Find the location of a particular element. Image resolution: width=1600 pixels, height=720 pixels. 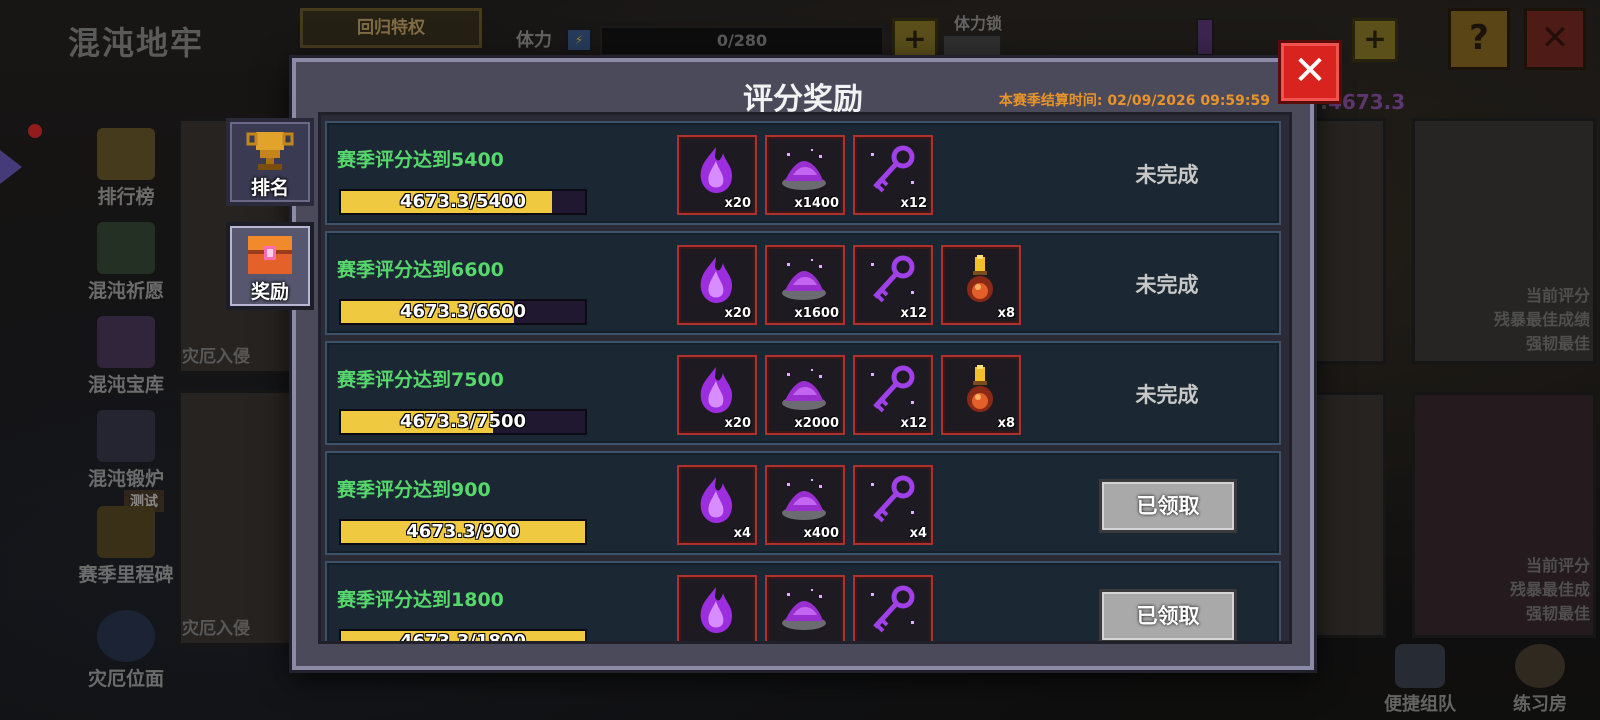

tab-reward: 奖励 is located at coordinates (270, 266).